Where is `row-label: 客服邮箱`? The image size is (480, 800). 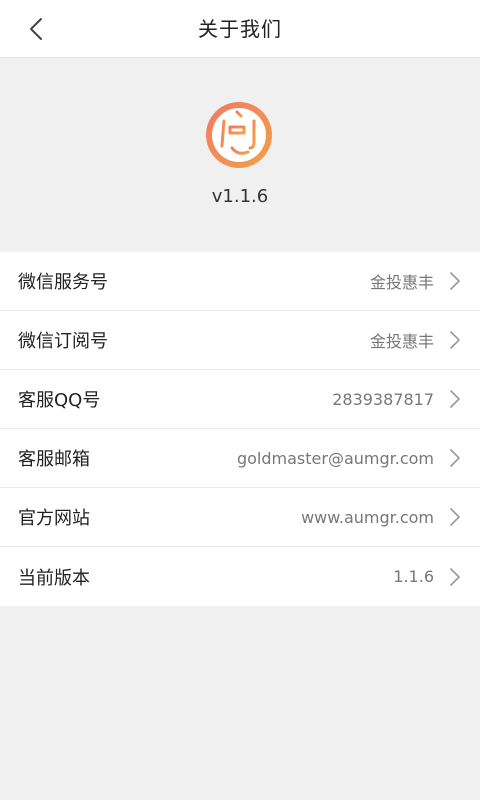 row-label: 客服邮箱 is located at coordinates (54, 459).